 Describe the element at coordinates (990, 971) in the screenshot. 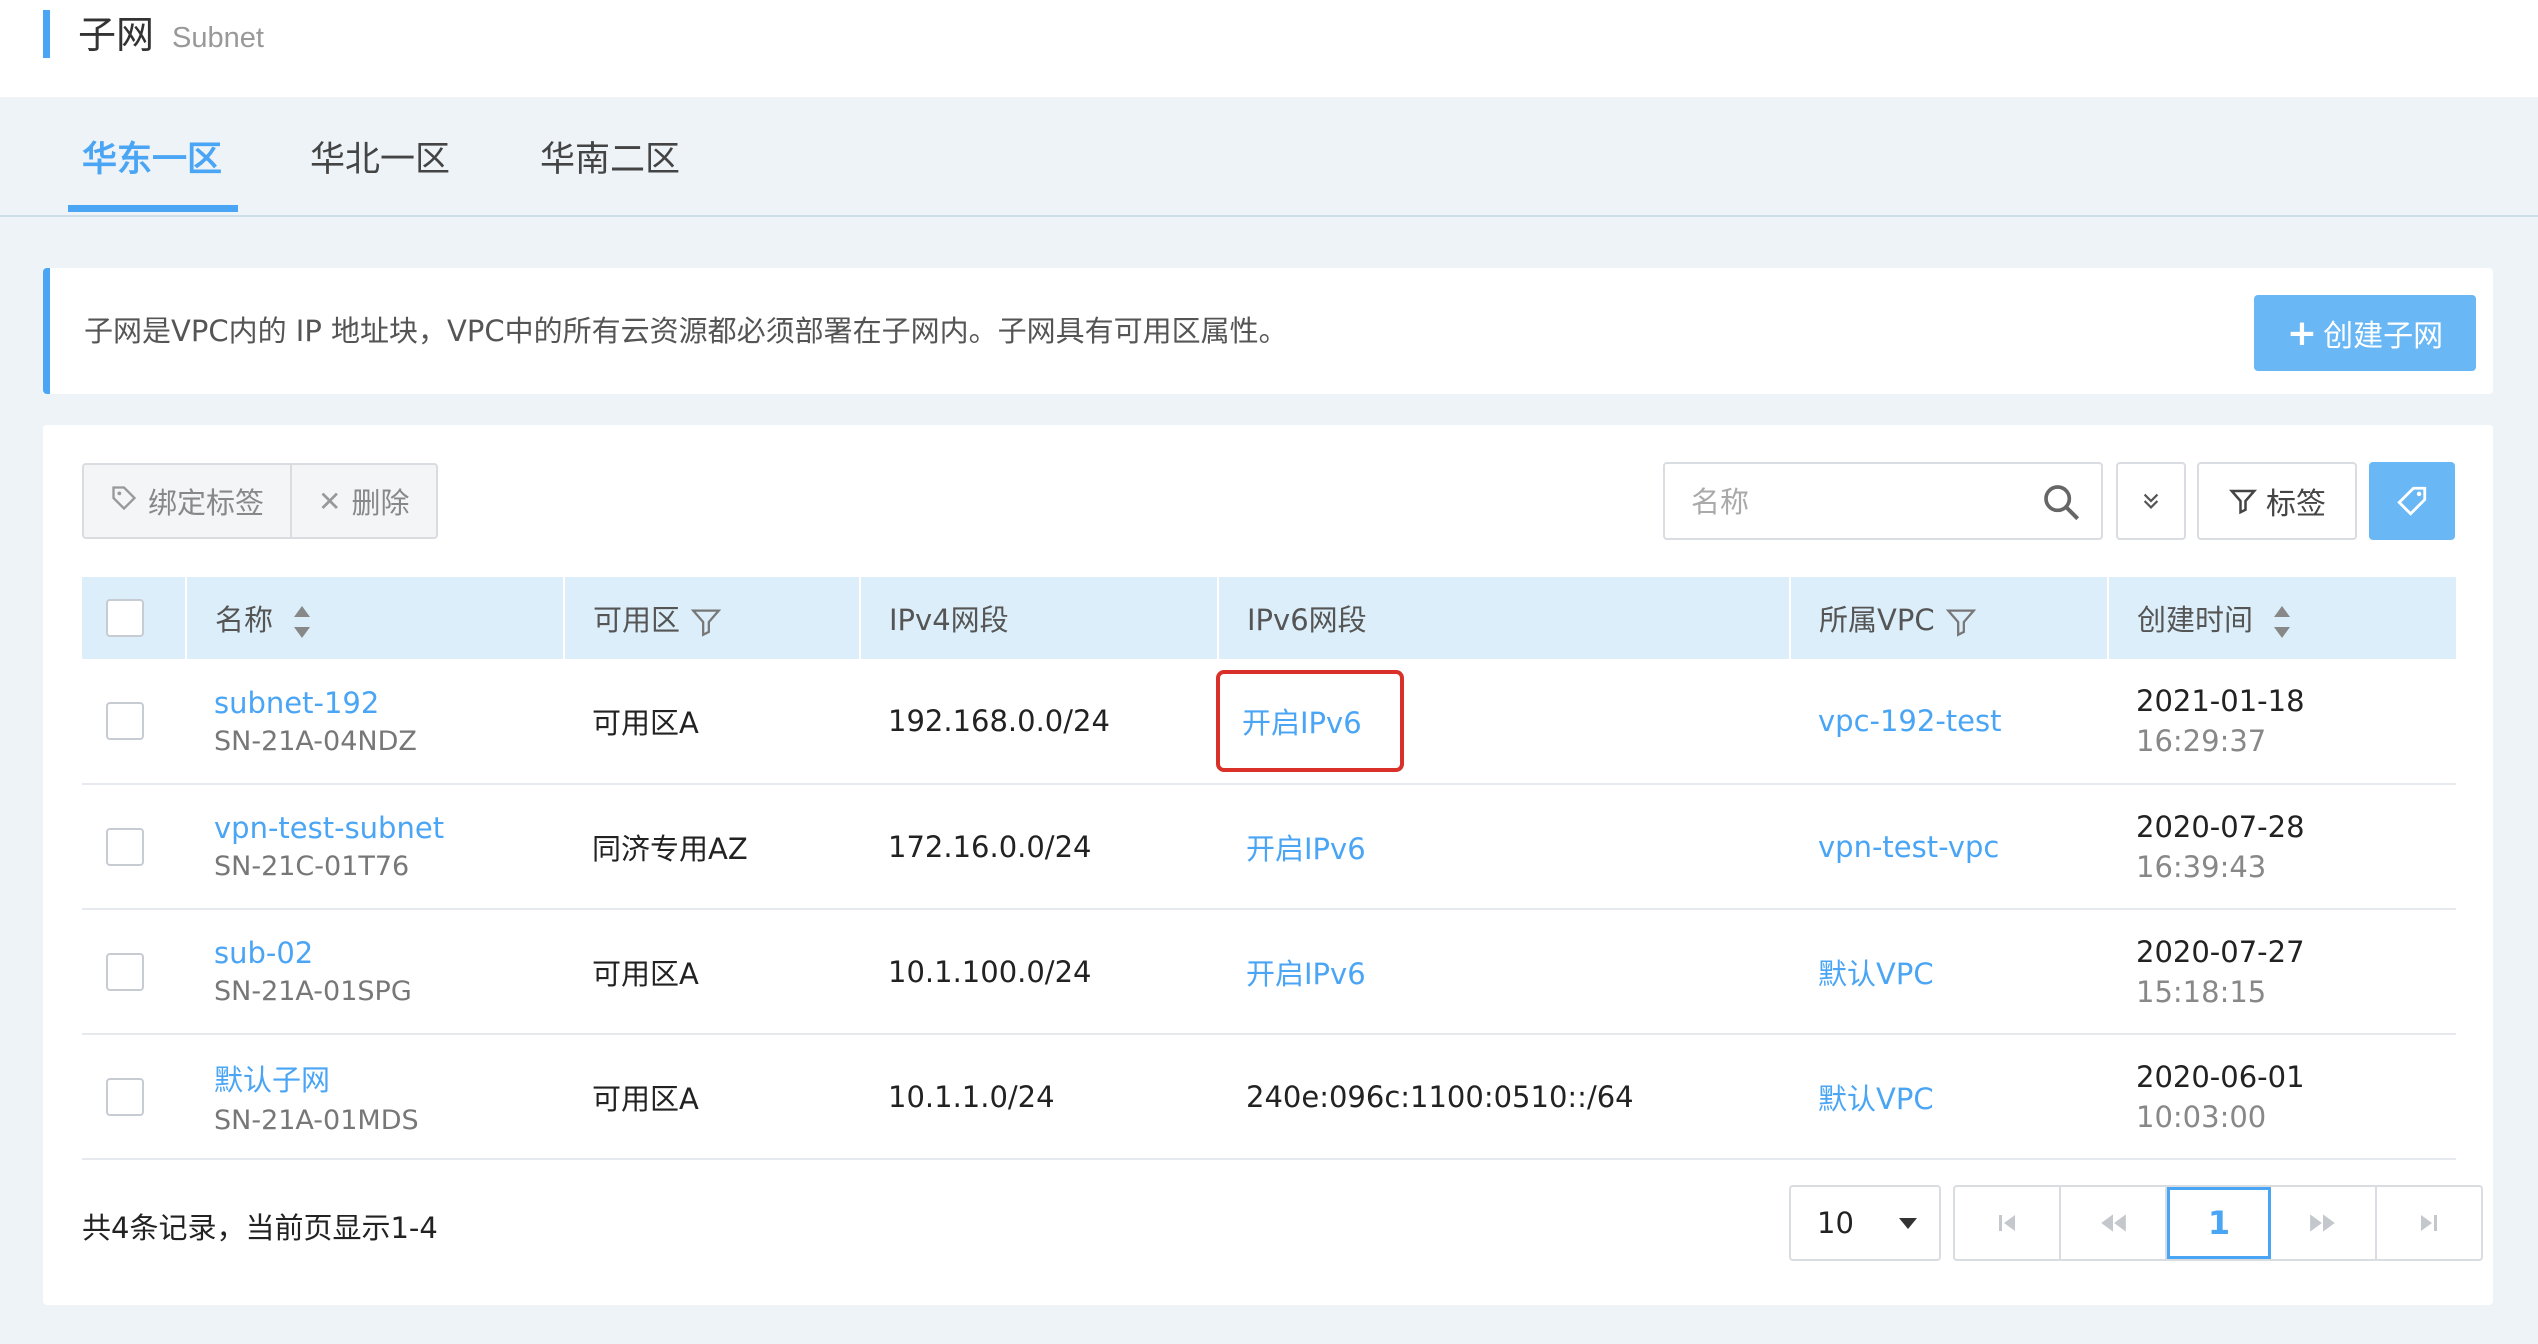

I see `ipv4-cell: 10.1.100.0/24` at that location.